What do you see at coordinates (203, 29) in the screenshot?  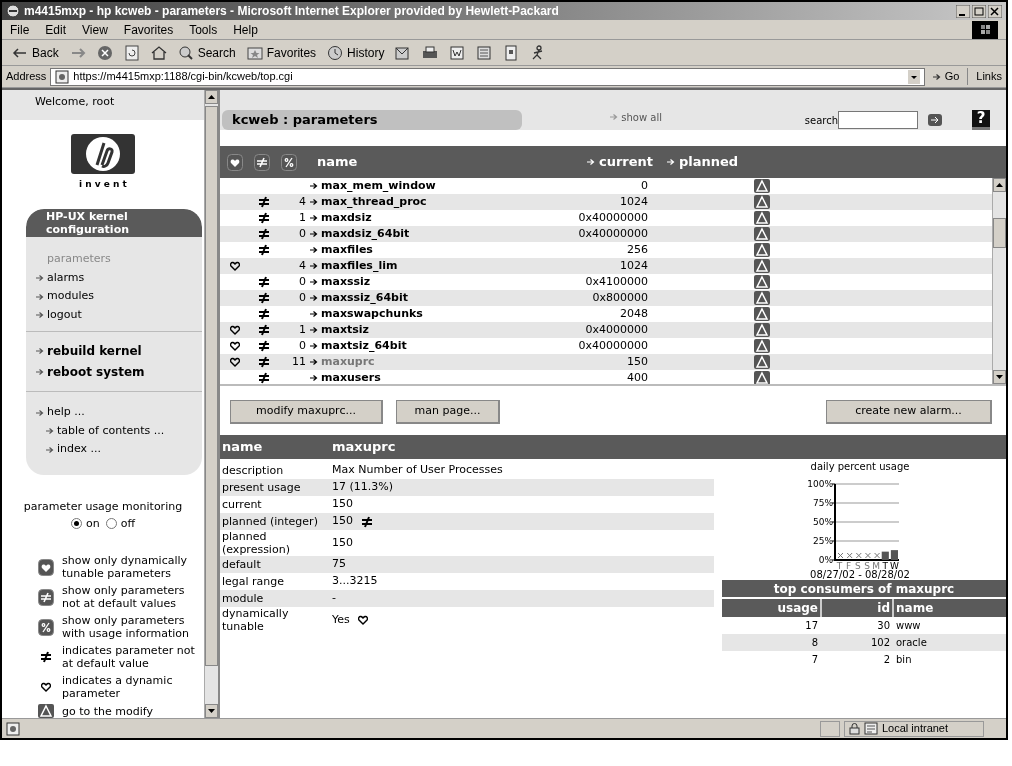 I see `menu-item: Tools` at bounding box center [203, 29].